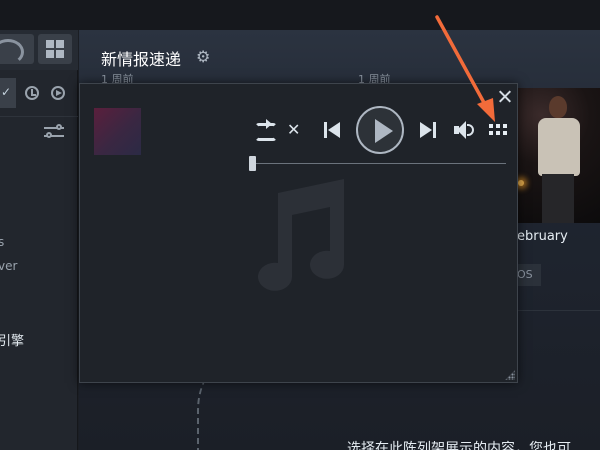 The width and height of the screenshot is (600, 450). What do you see at coordinates (464, 130) in the screenshot?
I see `volume-icon` at bounding box center [464, 130].